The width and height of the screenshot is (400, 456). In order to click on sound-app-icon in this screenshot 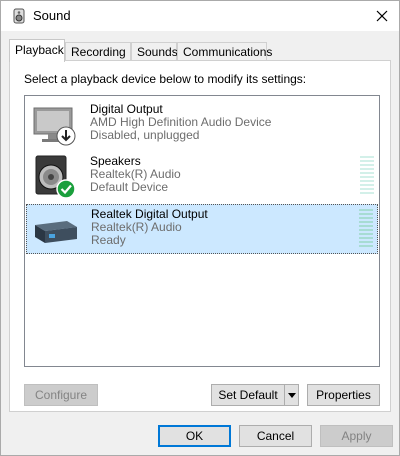, I will do `click(19, 16)`.